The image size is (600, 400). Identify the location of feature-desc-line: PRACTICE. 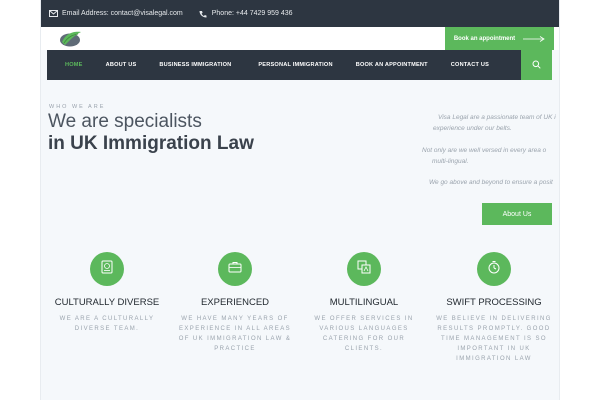
(235, 349).